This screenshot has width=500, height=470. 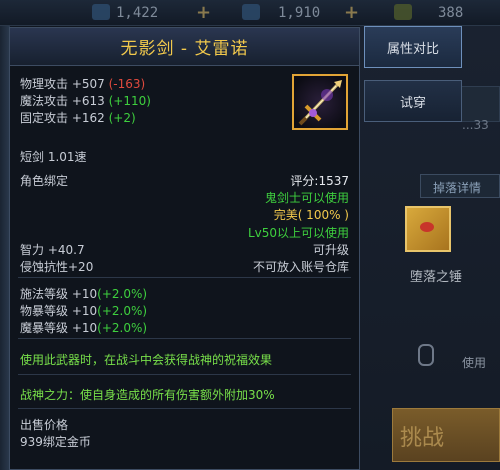 I want to click on challenge-button-label: 挑战, so click(x=422, y=438).